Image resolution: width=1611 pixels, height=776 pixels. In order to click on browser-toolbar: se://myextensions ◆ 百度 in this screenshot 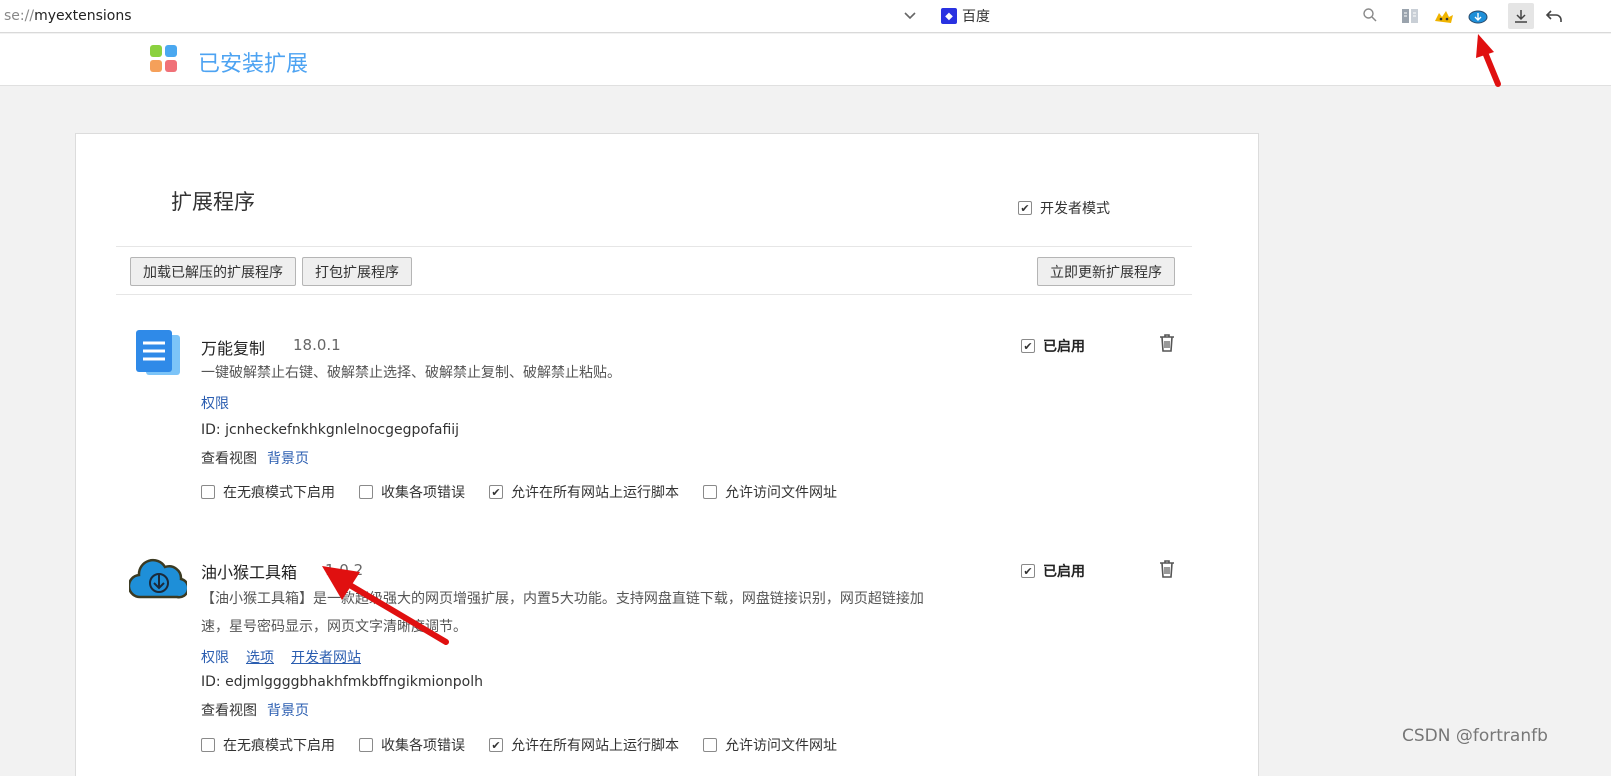, I will do `click(805, 16)`.